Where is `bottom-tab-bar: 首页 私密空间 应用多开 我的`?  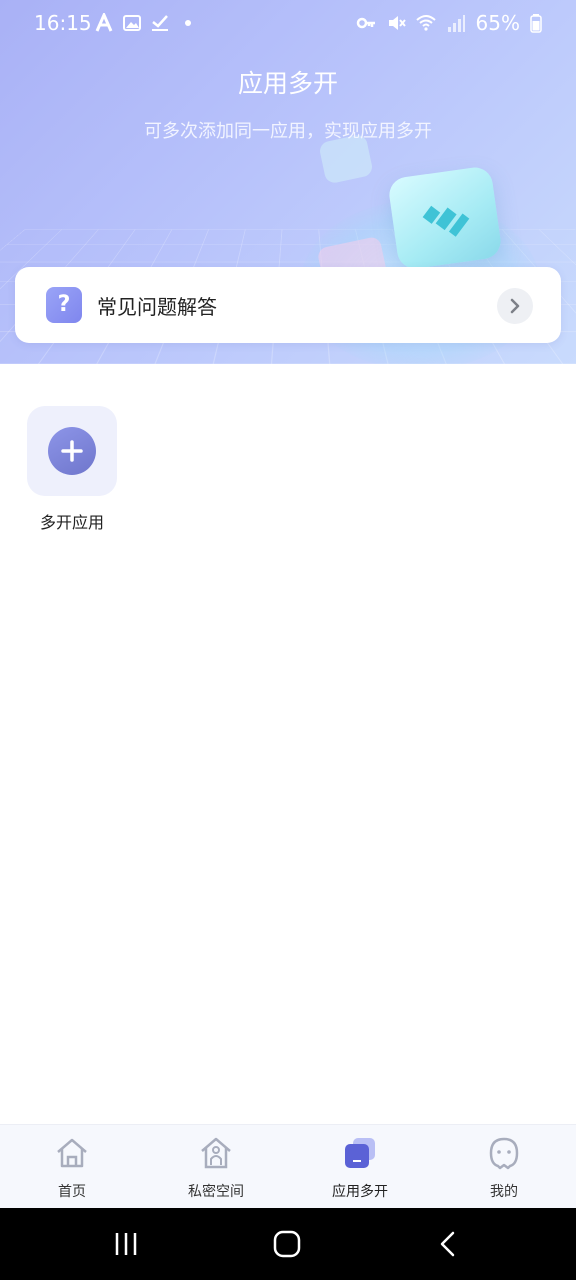 bottom-tab-bar: 首页 私密空间 应用多开 我的 is located at coordinates (288, 1166).